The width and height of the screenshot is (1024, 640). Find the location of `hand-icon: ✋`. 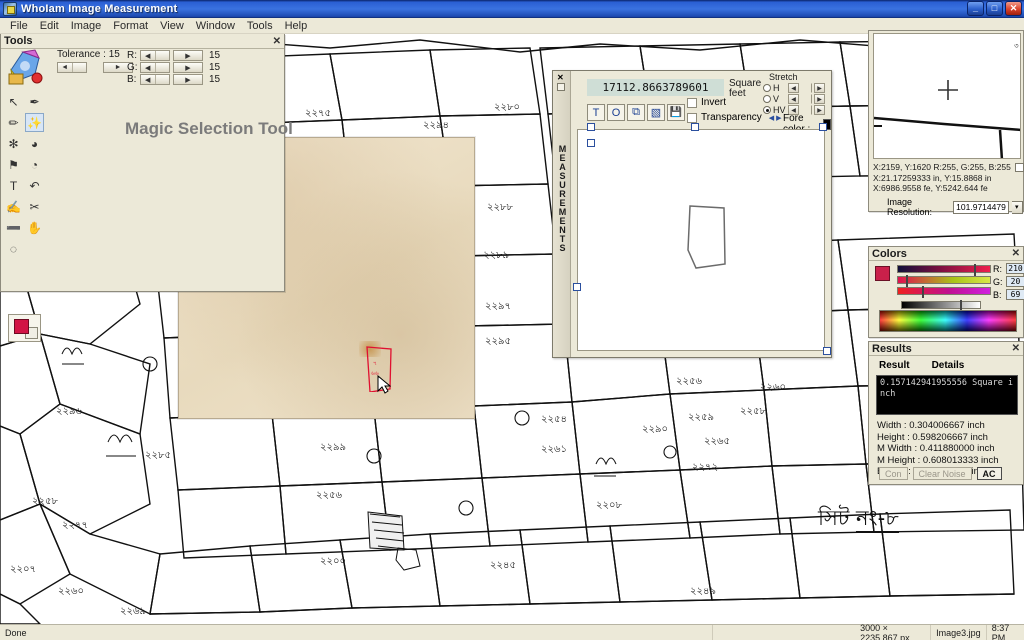

hand-icon: ✋ is located at coordinates (34, 227).